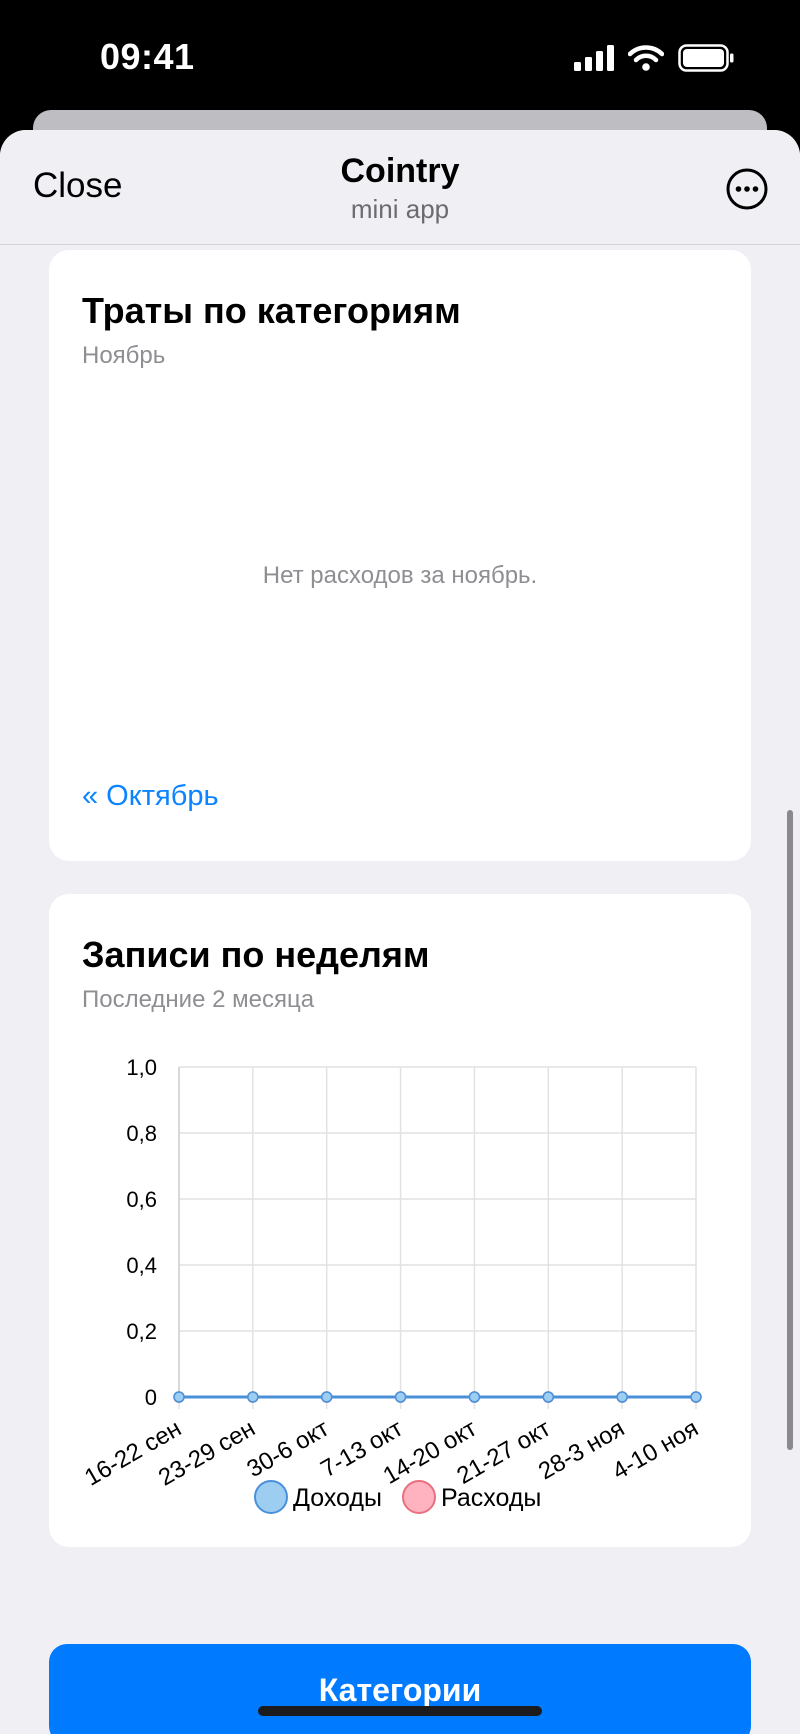 The width and height of the screenshot is (800, 1734). I want to click on status-time: 09:41, so click(147, 56).